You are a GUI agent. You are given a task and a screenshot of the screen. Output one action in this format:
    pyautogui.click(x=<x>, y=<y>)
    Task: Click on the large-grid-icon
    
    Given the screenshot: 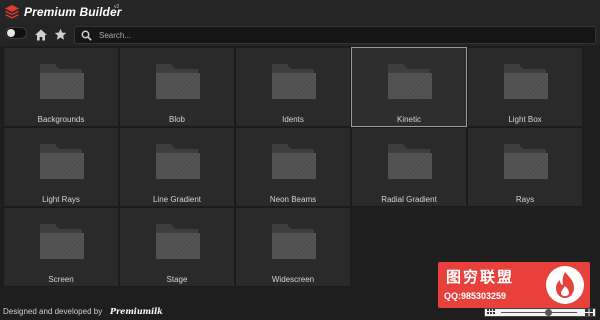 What is the action you would take?
    pyautogui.click(x=589, y=312)
    